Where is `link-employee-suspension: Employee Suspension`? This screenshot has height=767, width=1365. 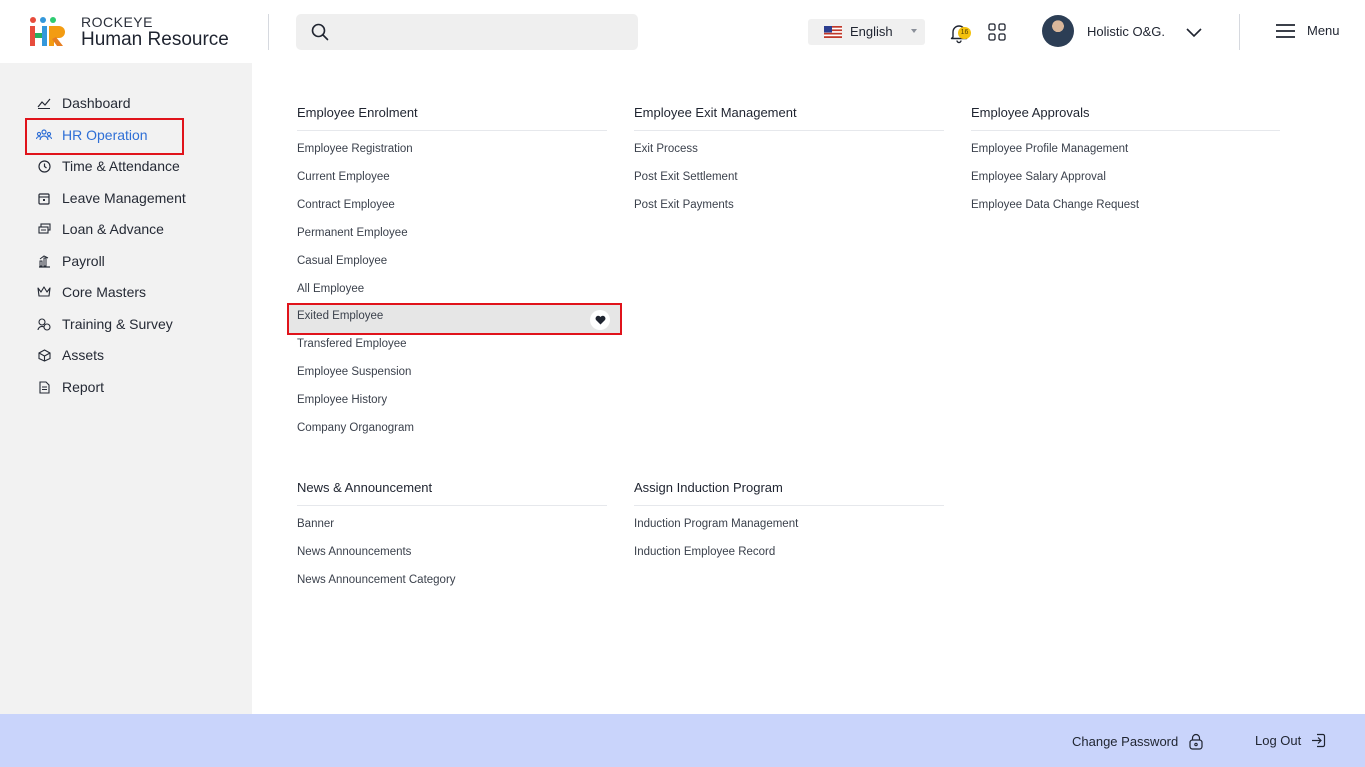
link-employee-suspension: Employee Suspension is located at coordinates (354, 372).